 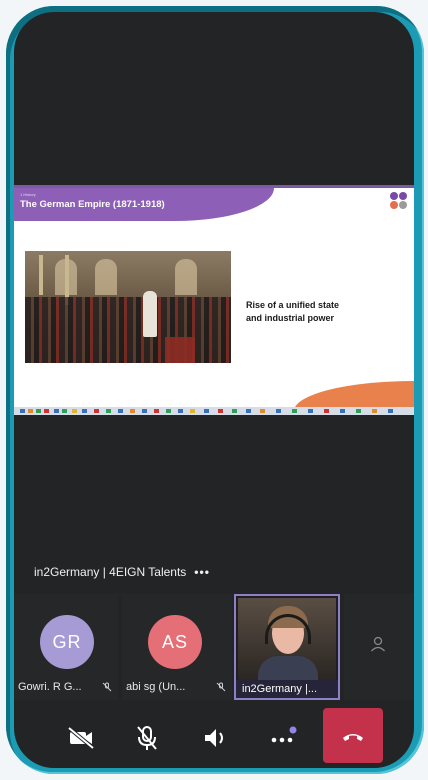 I want to click on slide-title: The German Empire (1871-1918), so click(x=92, y=204).